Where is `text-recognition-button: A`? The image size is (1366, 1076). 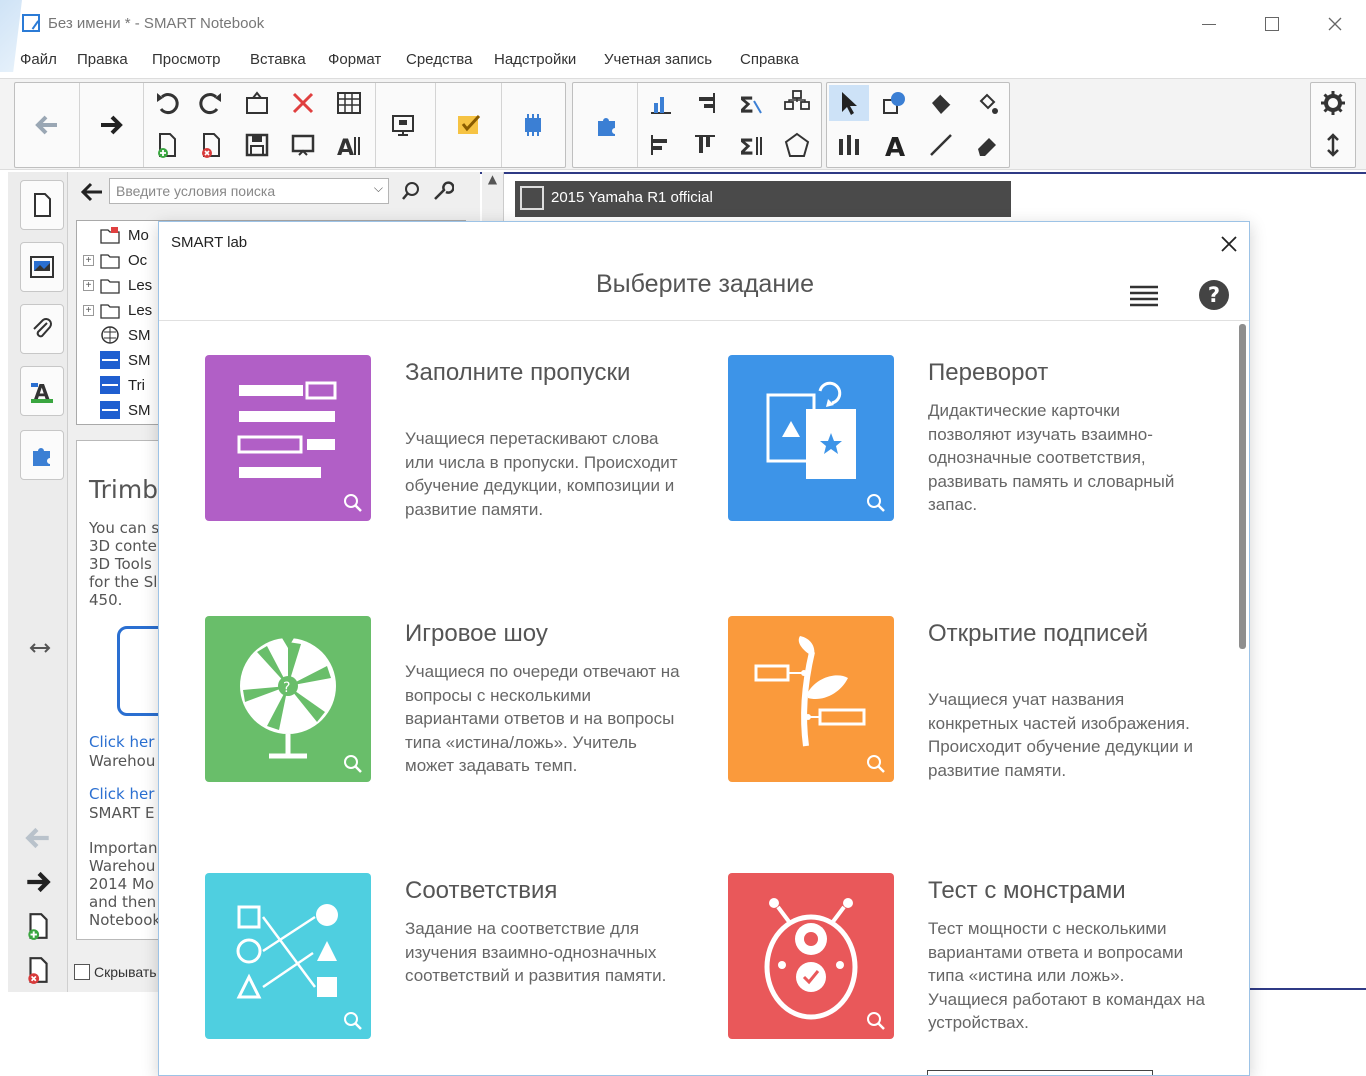
text-recognition-button: A is located at coordinates (349, 145).